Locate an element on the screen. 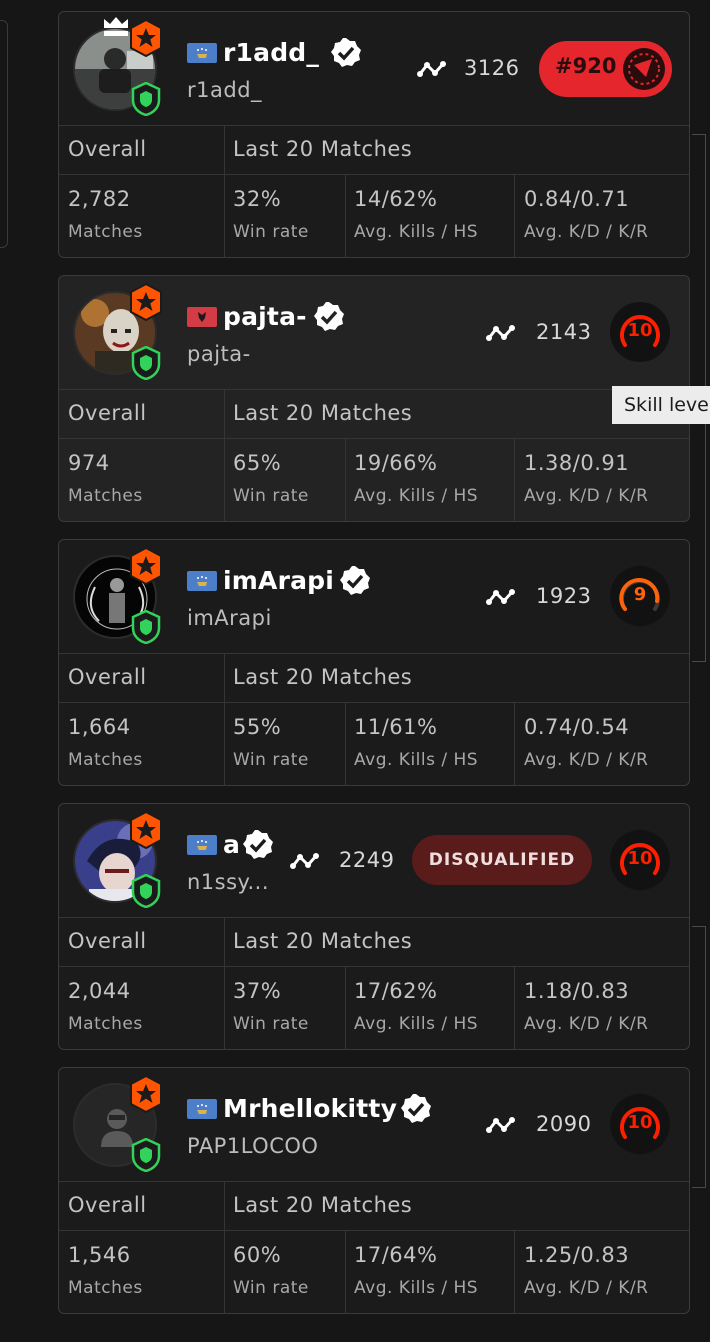 This screenshot has width=710, height=1342. player-nickname: imArapi is located at coordinates (278, 580).